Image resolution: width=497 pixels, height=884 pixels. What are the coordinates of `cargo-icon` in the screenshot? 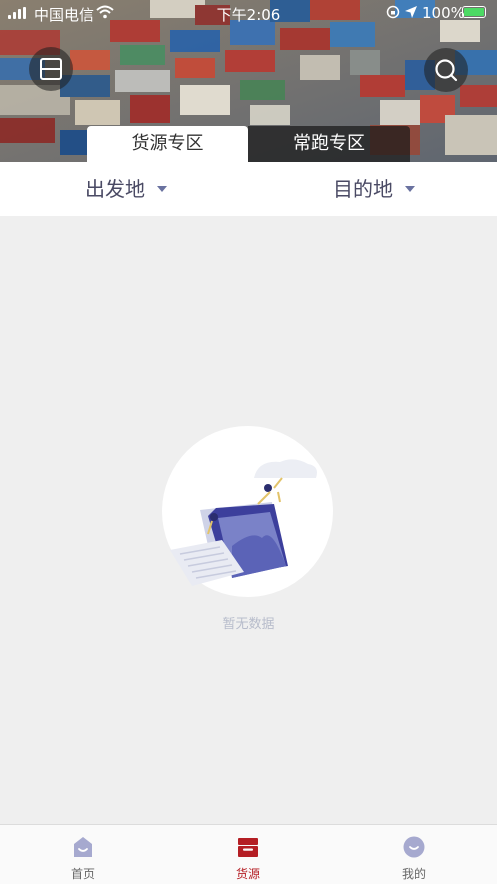 It's located at (248, 847).